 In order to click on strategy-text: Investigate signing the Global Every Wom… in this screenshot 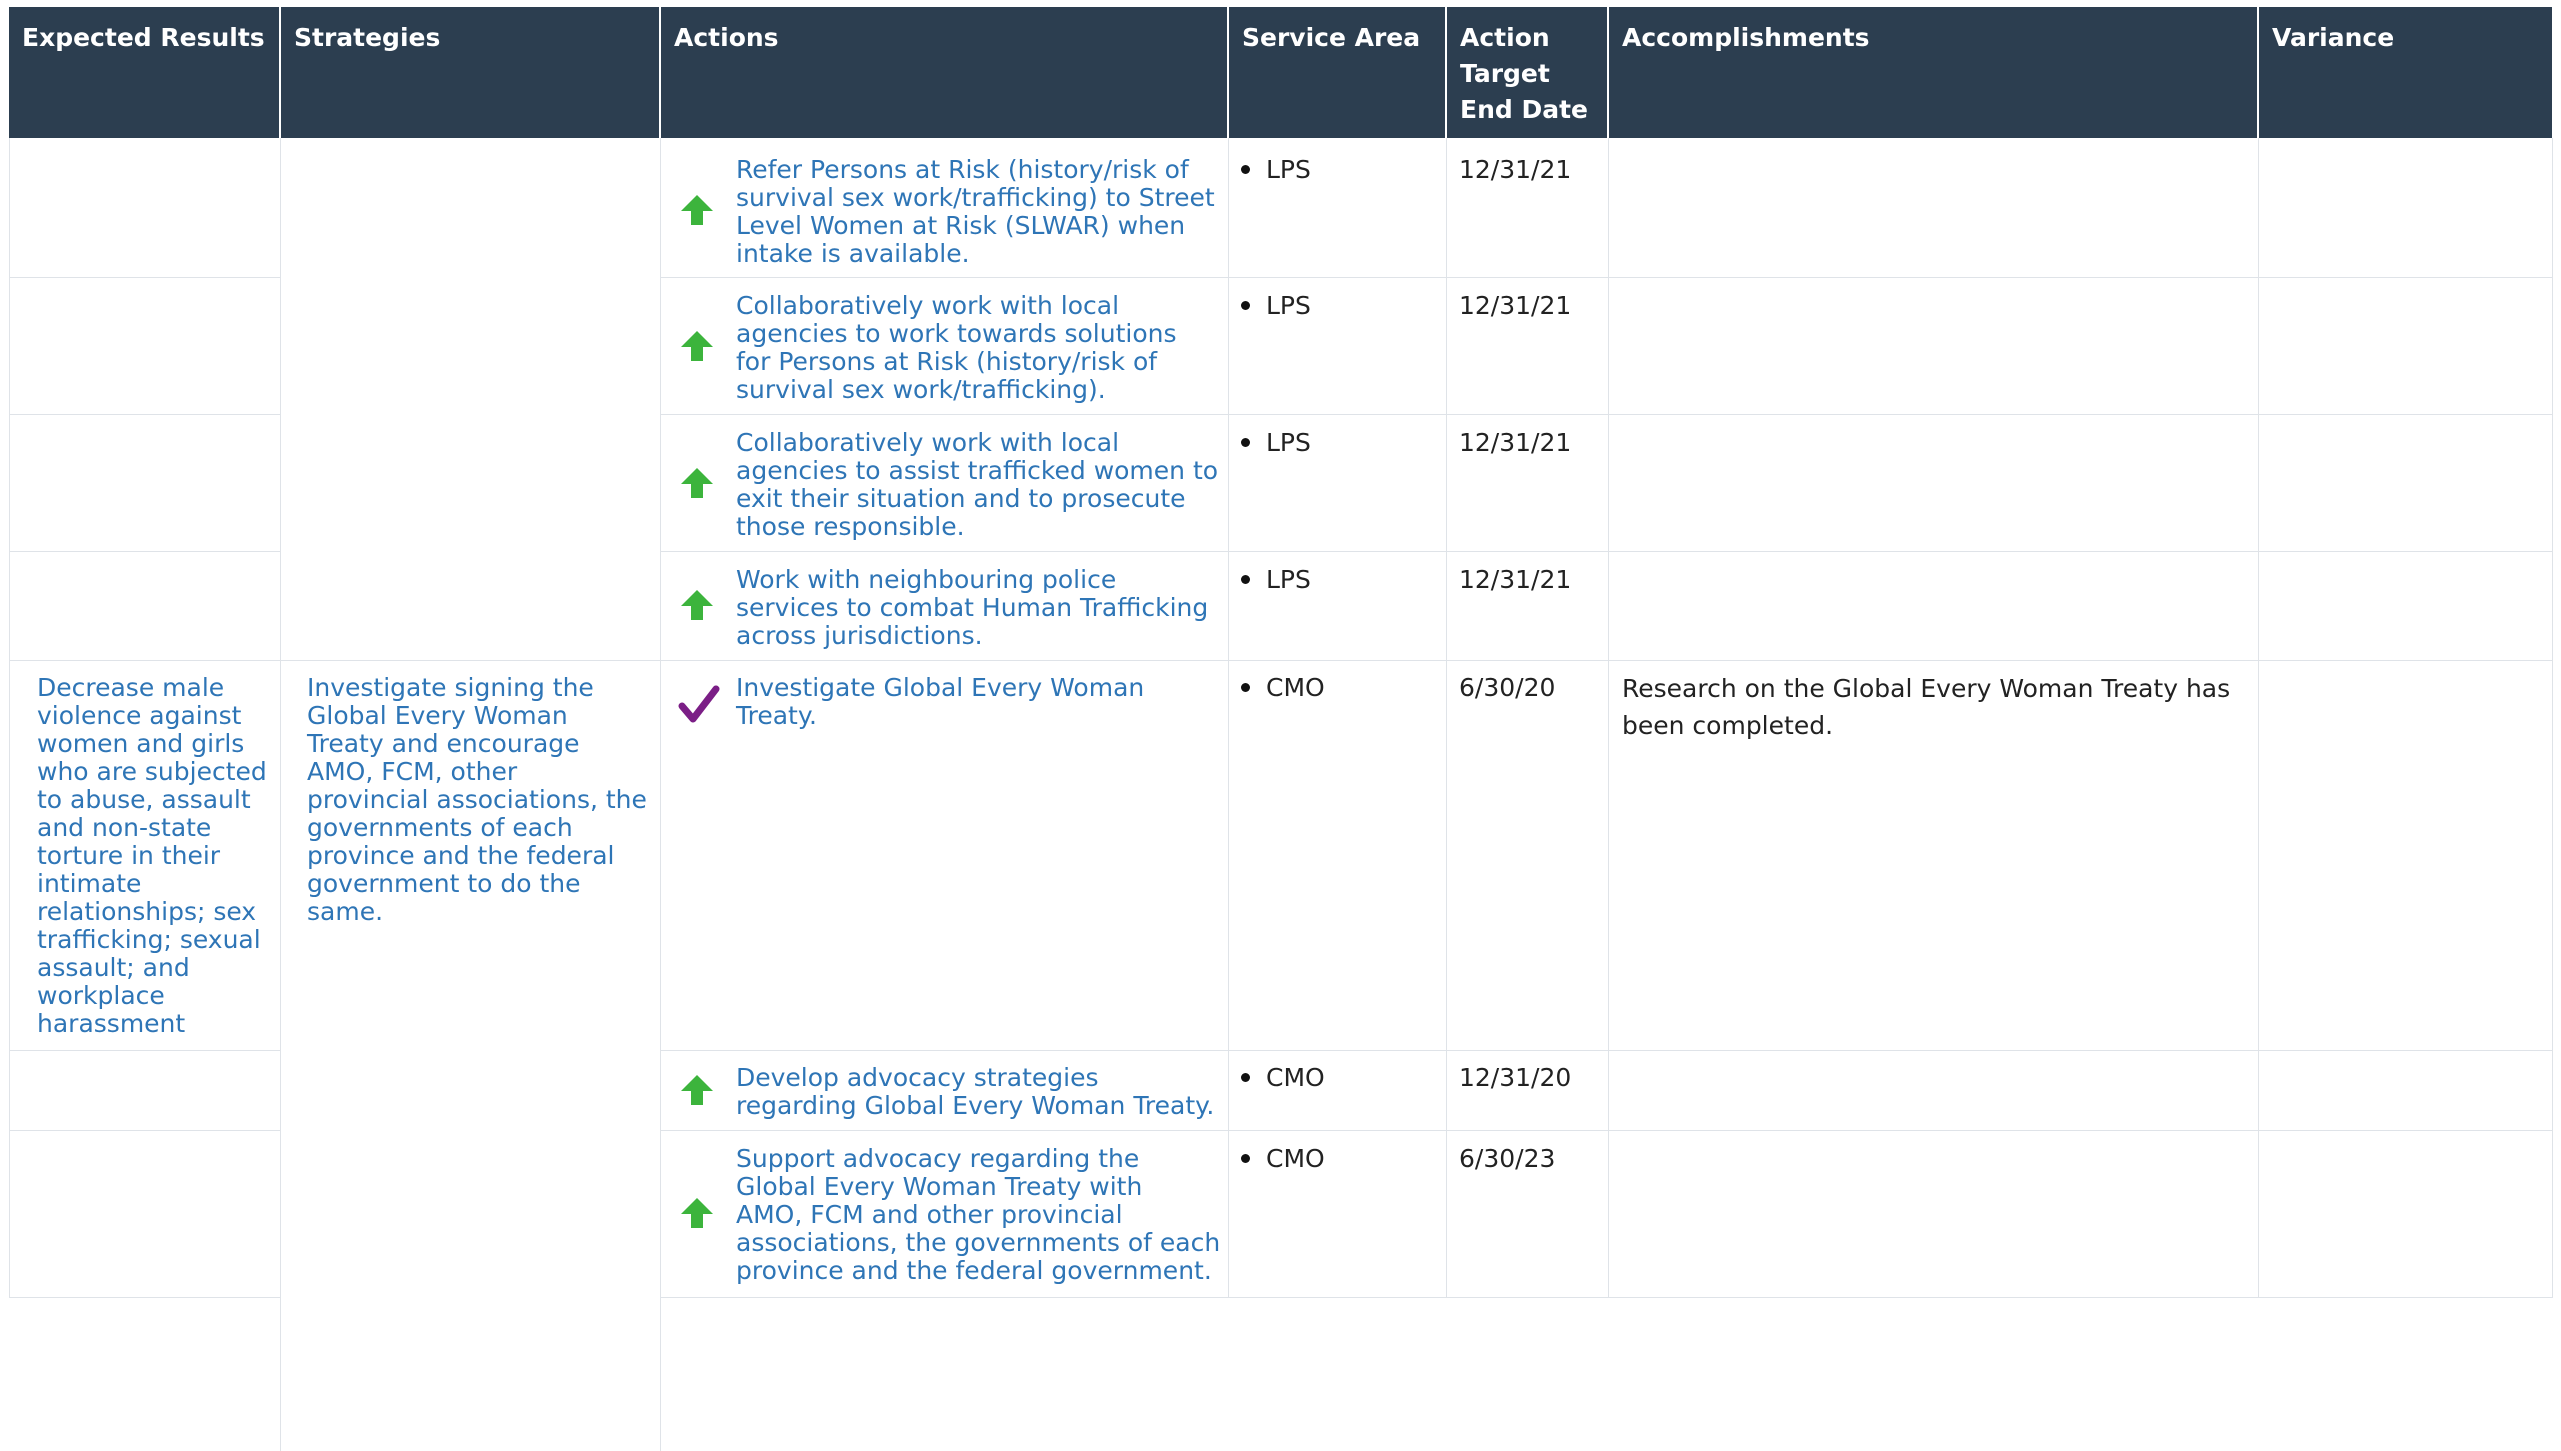, I will do `click(482, 800)`.